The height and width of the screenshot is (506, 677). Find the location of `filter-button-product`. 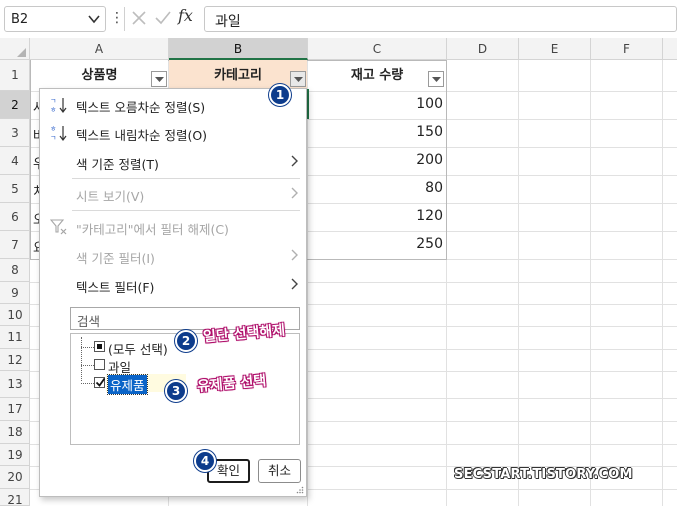

filter-button-product is located at coordinates (159, 79).